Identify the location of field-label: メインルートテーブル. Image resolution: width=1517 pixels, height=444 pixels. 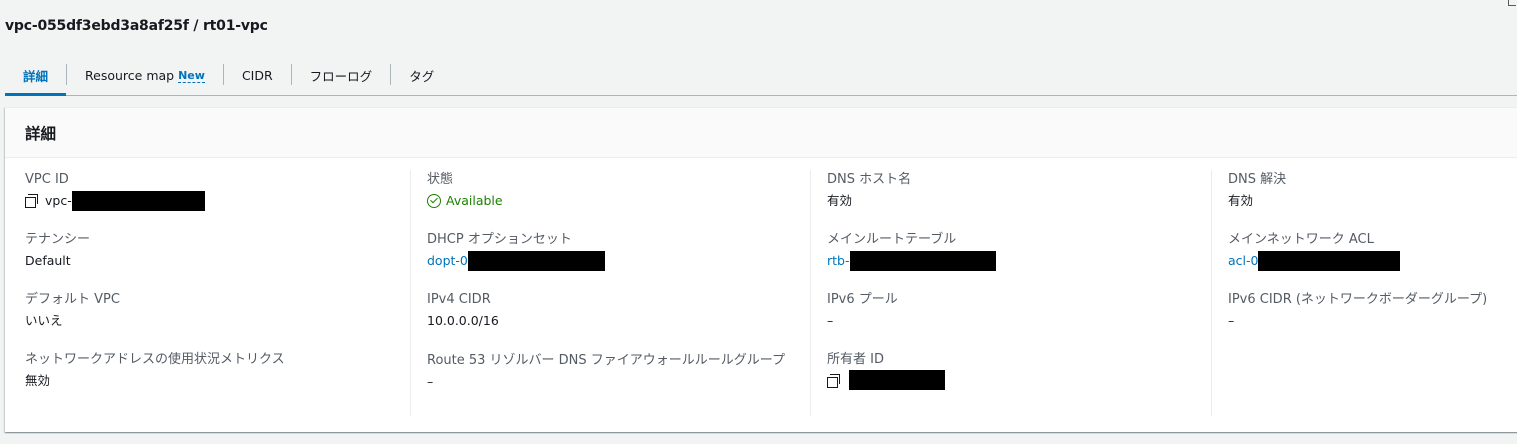
(892, 239).